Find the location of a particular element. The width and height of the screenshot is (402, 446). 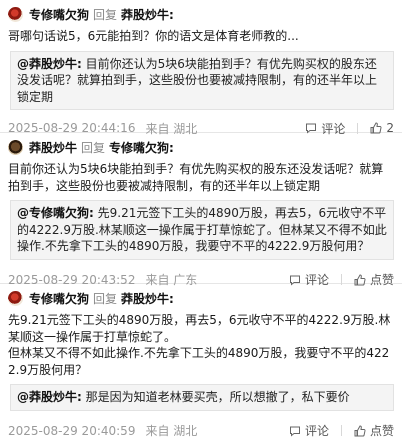

like-button: 2 is located at coordinates (382, 128).